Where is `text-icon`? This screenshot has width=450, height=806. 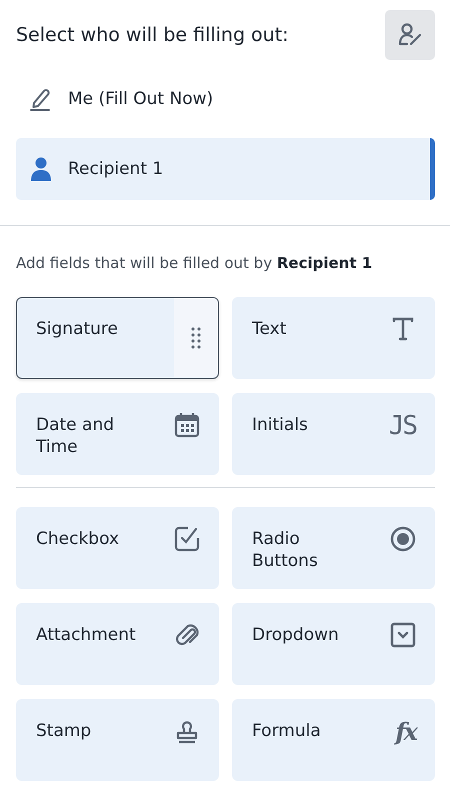
text-icon is located at coordinates (403, 329).